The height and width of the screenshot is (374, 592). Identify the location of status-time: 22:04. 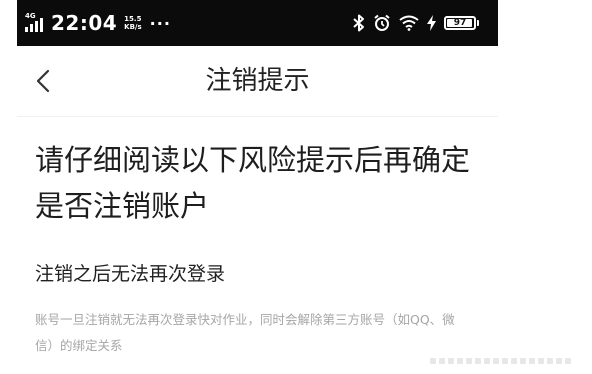
(84, 23).